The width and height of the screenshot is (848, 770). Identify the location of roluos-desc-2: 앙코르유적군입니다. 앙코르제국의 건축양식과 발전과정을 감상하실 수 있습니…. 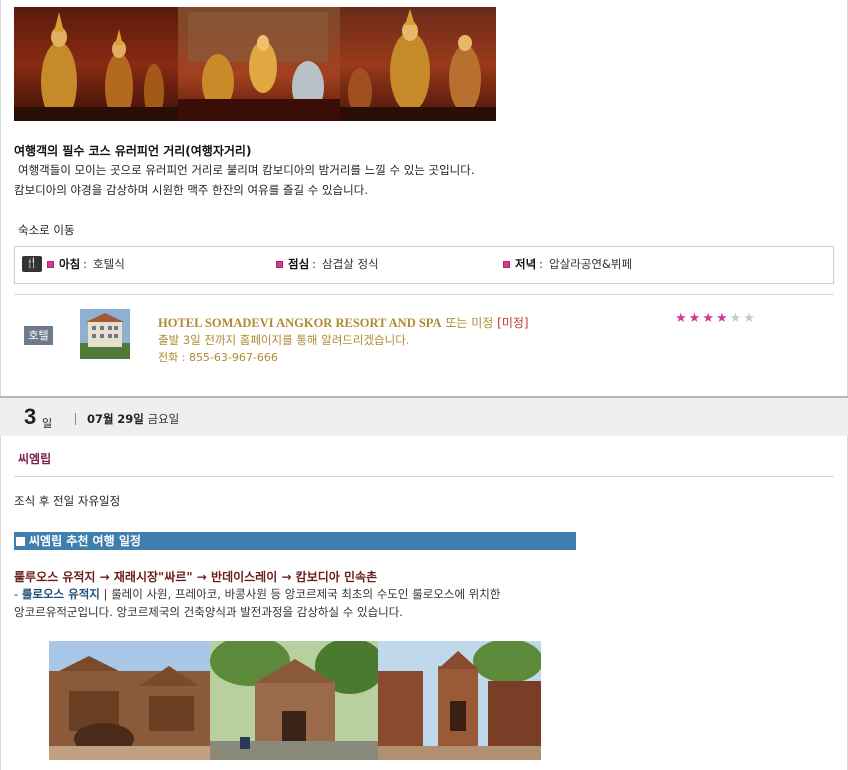
(208, 612).